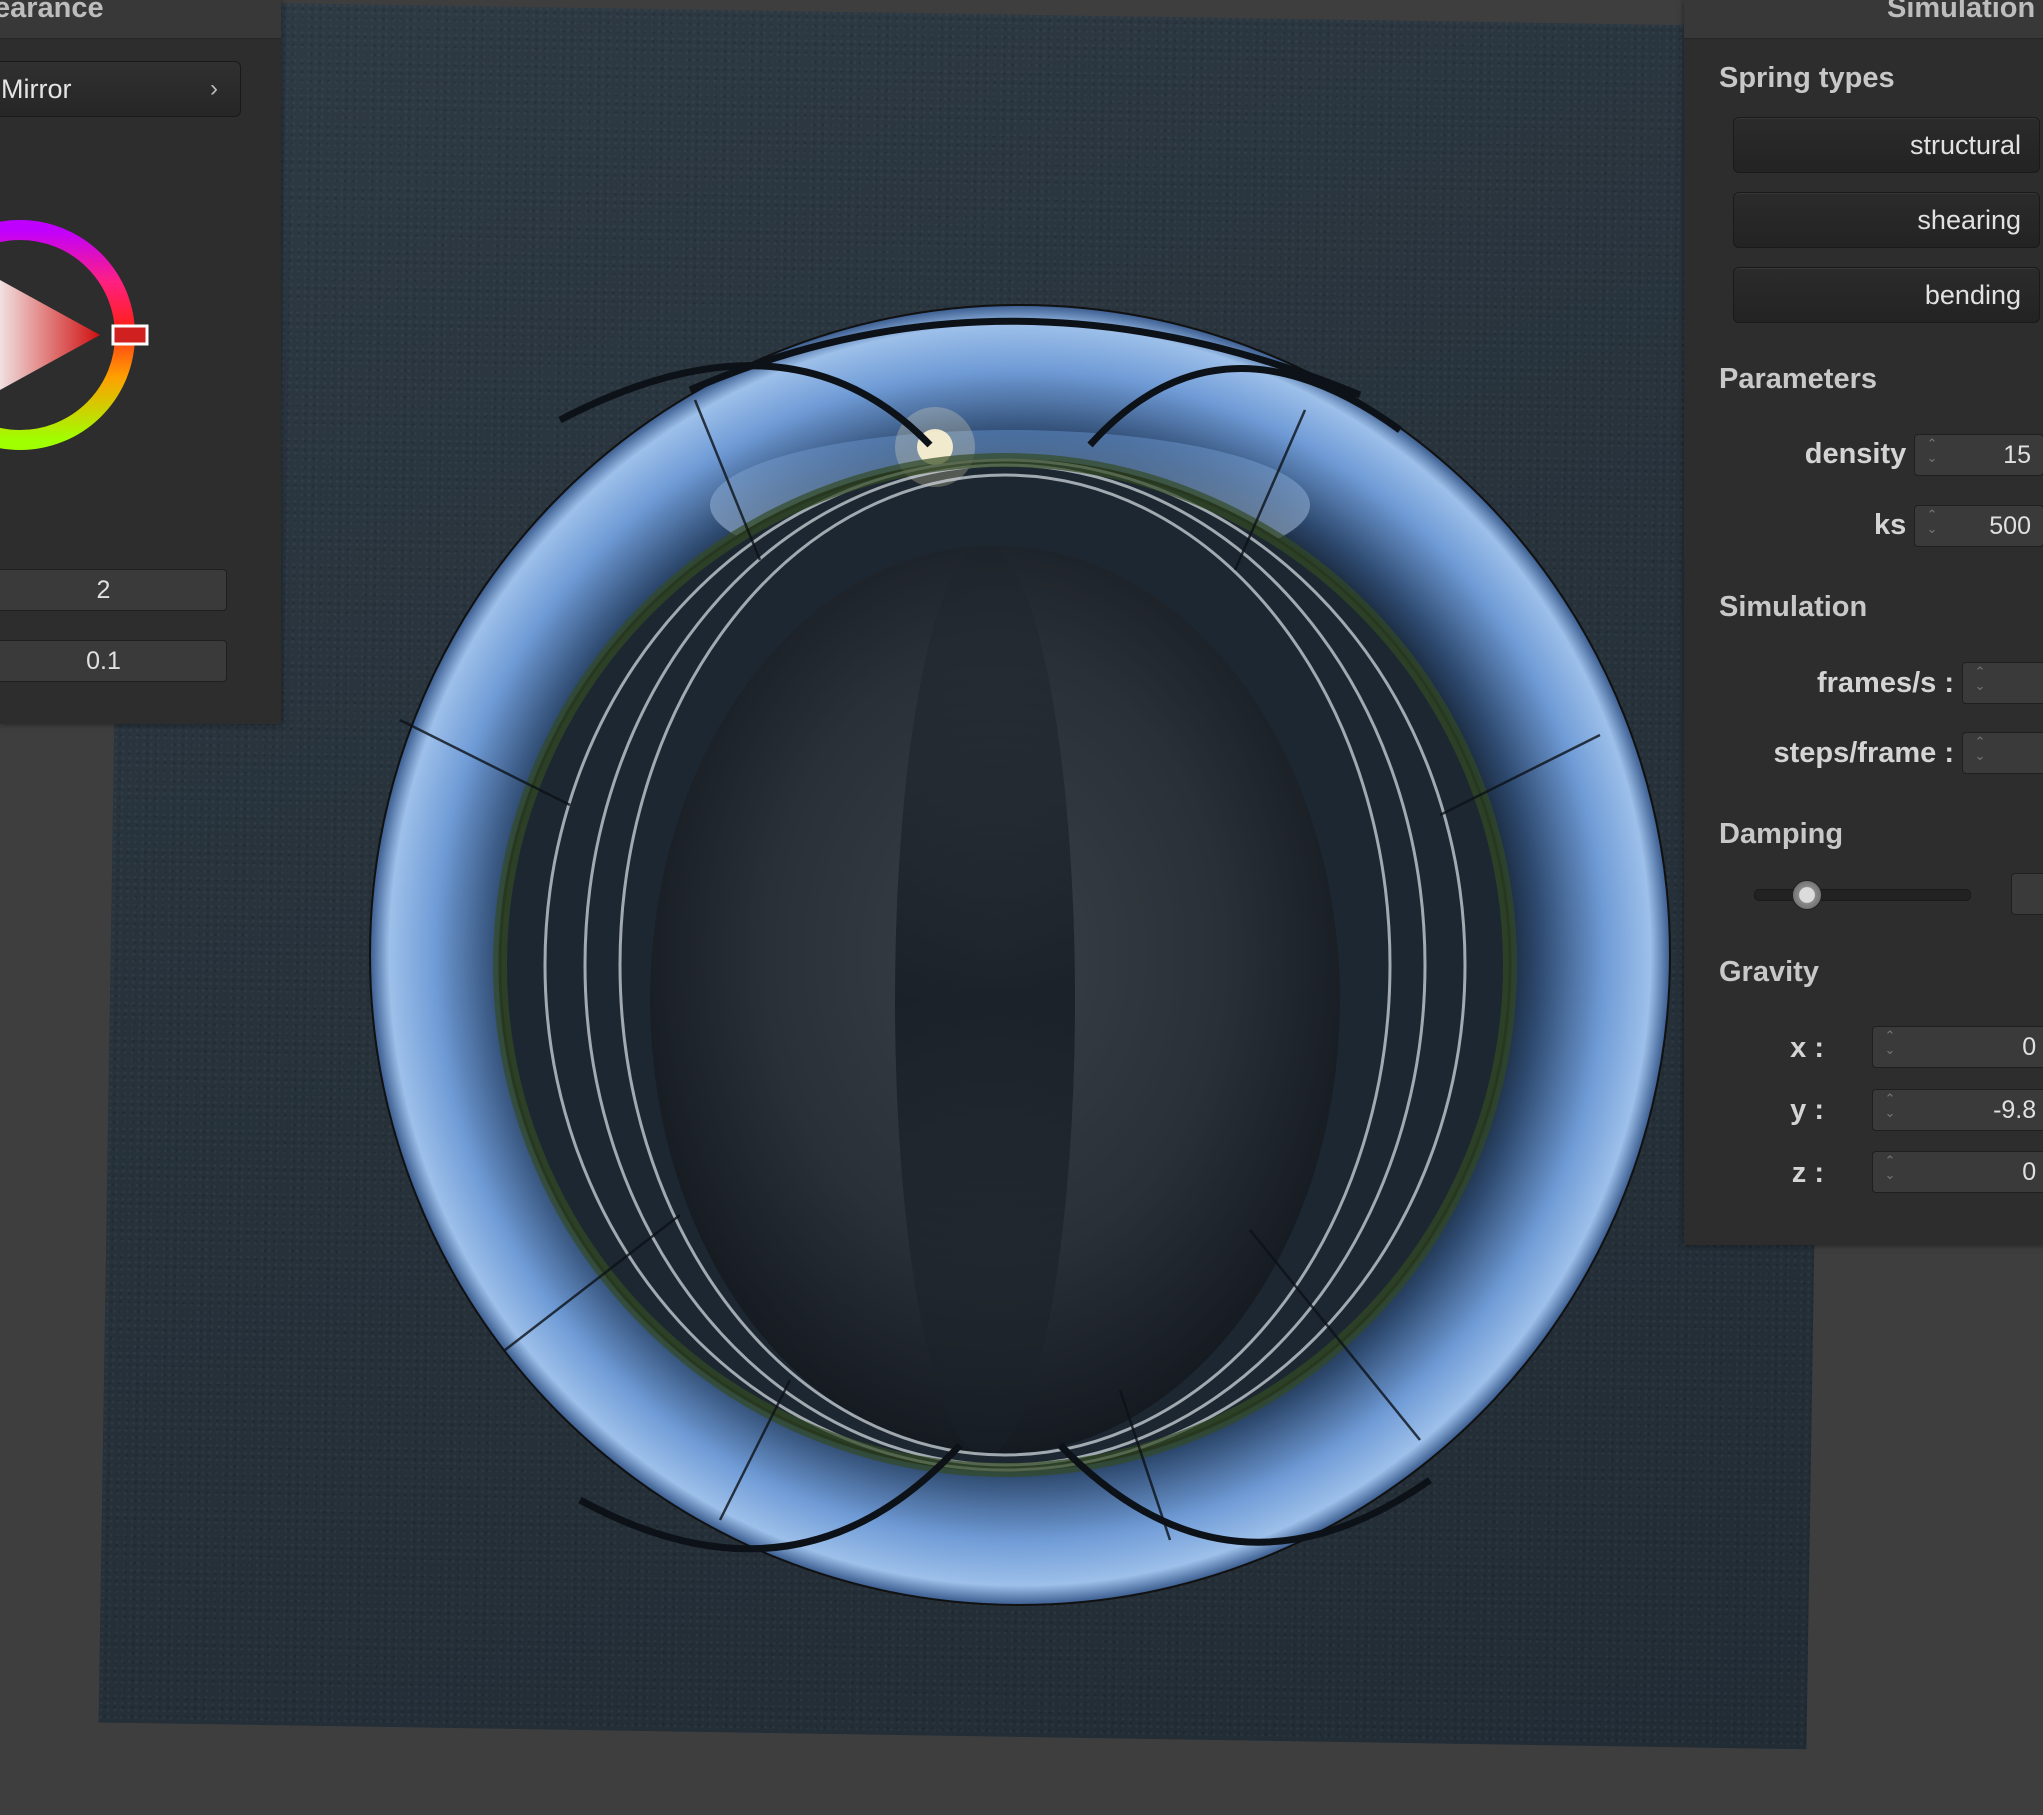 This screenshot has width=2043, height=1815. What do you see at coordinates (2002, 753) in the screenshot?
I see `steps-per-frame-field: ⌃ ⌄` at bounding box center [2002, 753].